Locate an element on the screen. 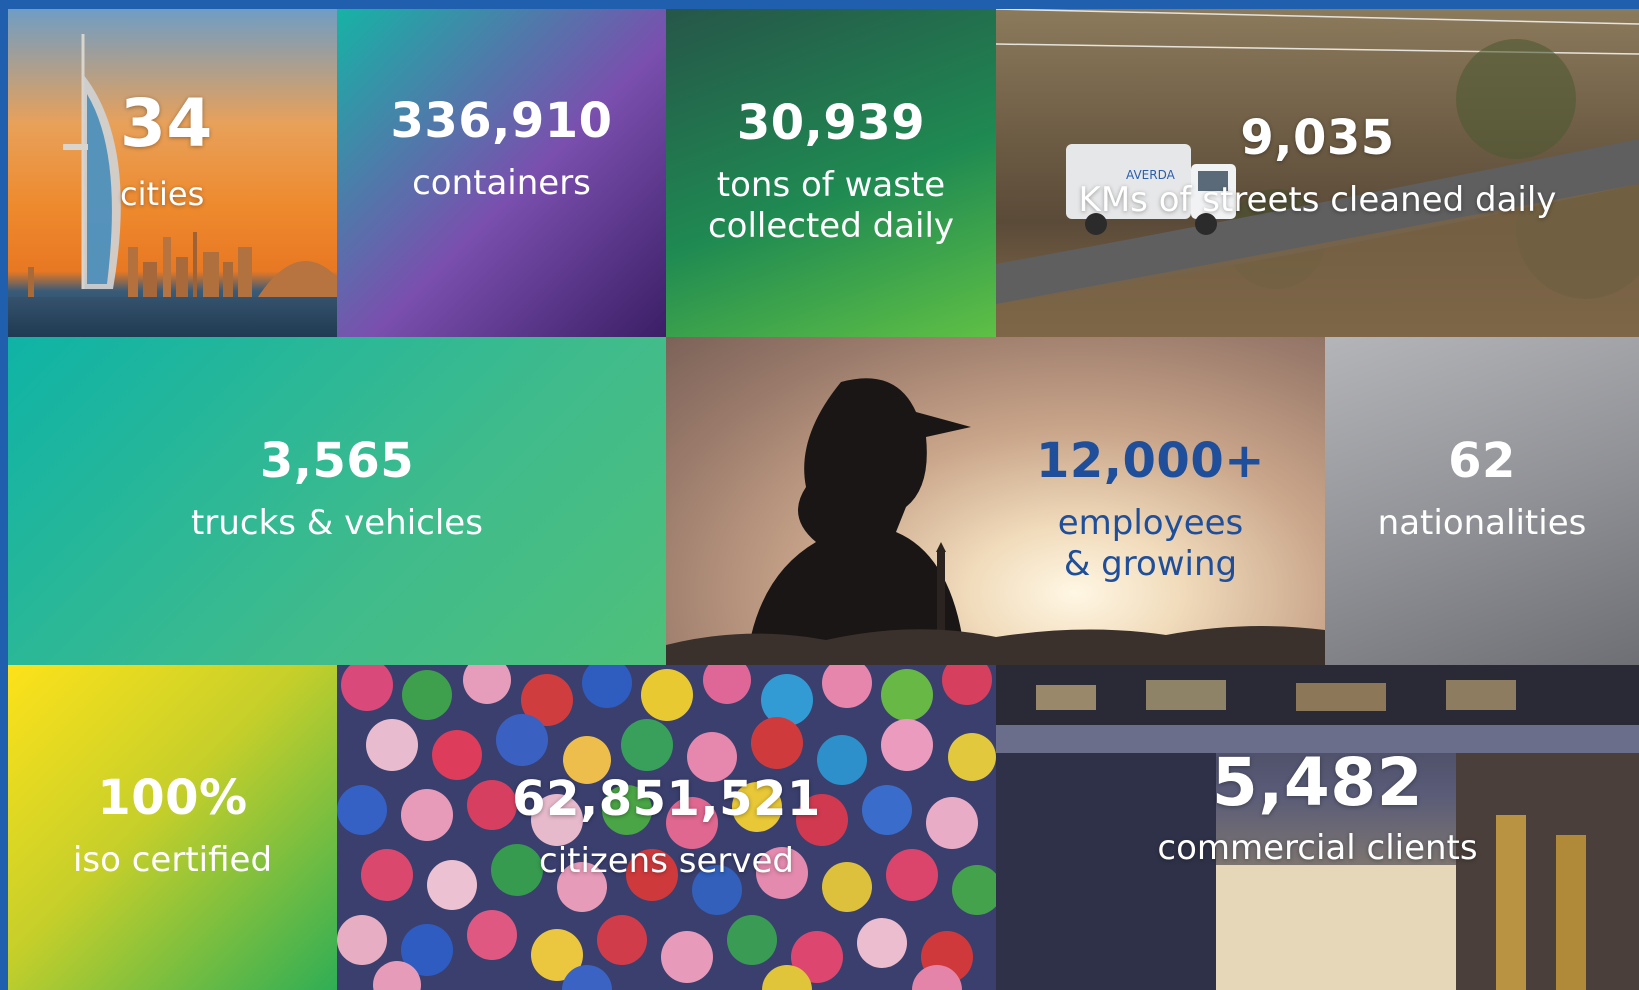 The height and width of the screenshot is (990, 1639). stat-label: KMs of streets cleaned daily is located at coordinates (1317, 200).